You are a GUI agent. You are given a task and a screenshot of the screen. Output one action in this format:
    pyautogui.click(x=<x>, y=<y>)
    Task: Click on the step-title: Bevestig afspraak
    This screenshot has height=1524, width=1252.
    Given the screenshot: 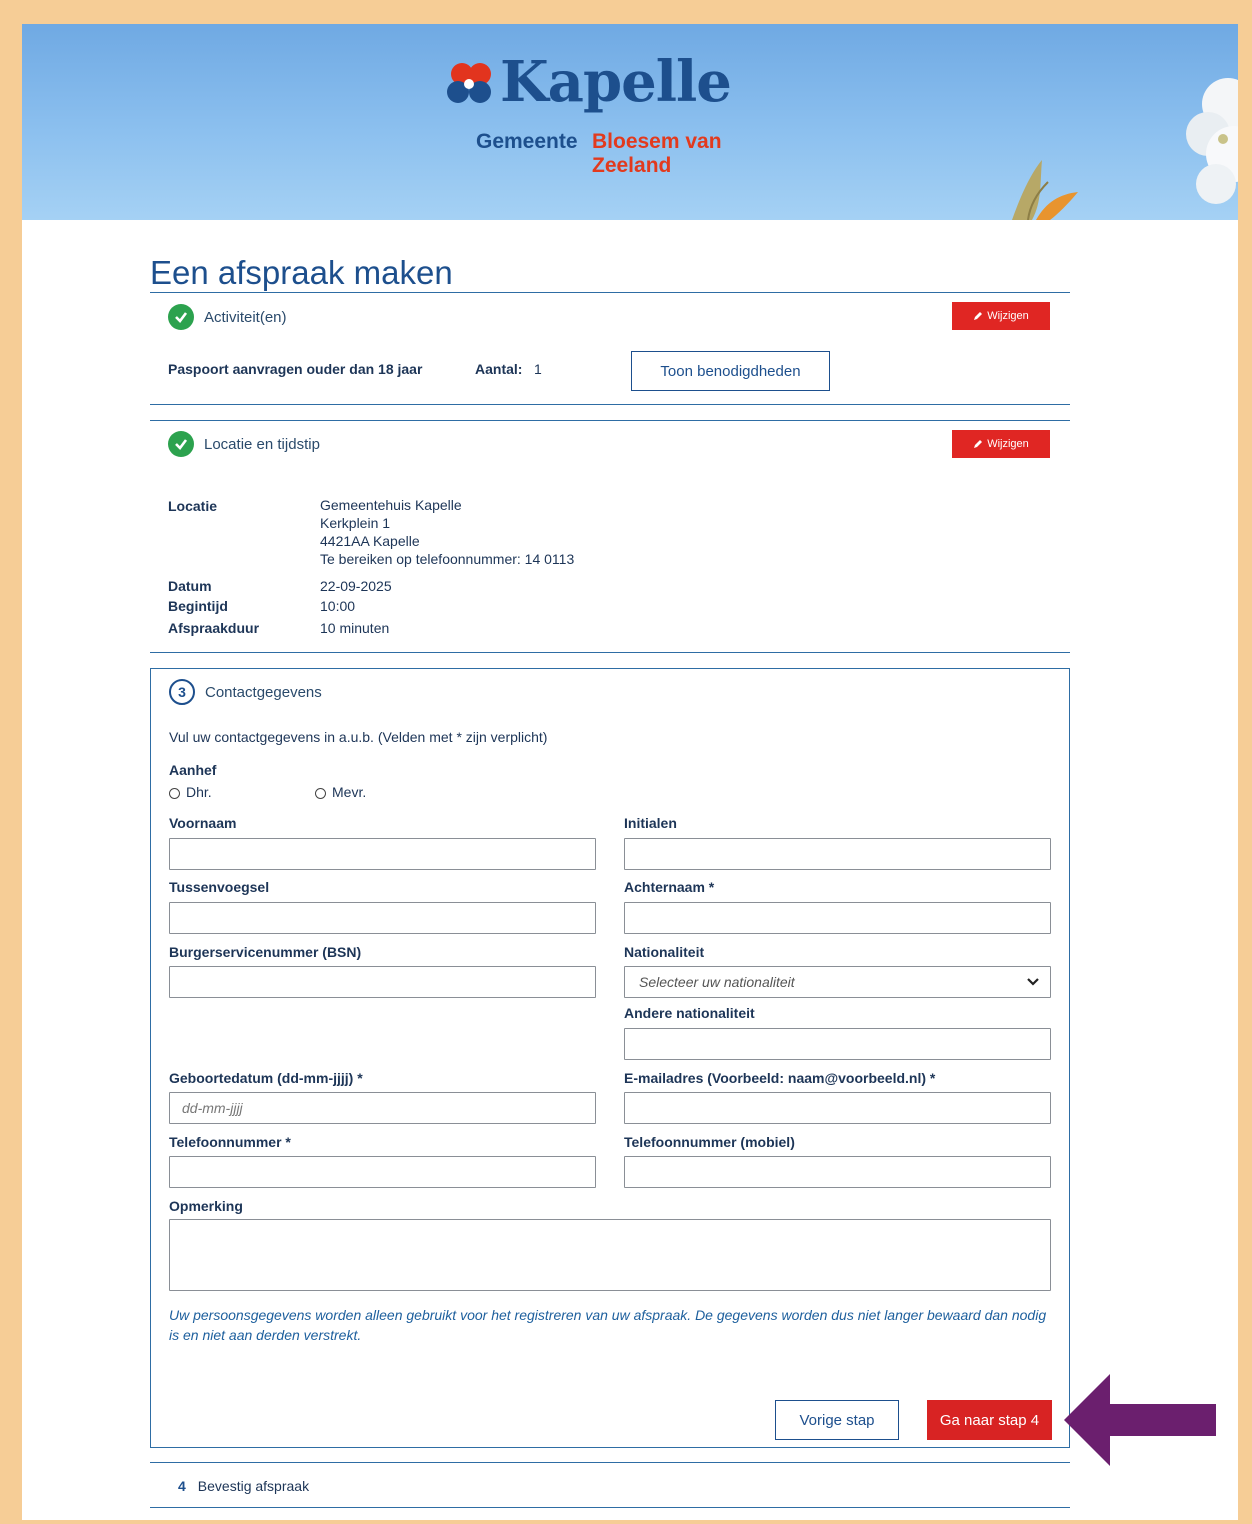 What is the action you would take?
    pyautogui.click(x=253, y=1486)
    